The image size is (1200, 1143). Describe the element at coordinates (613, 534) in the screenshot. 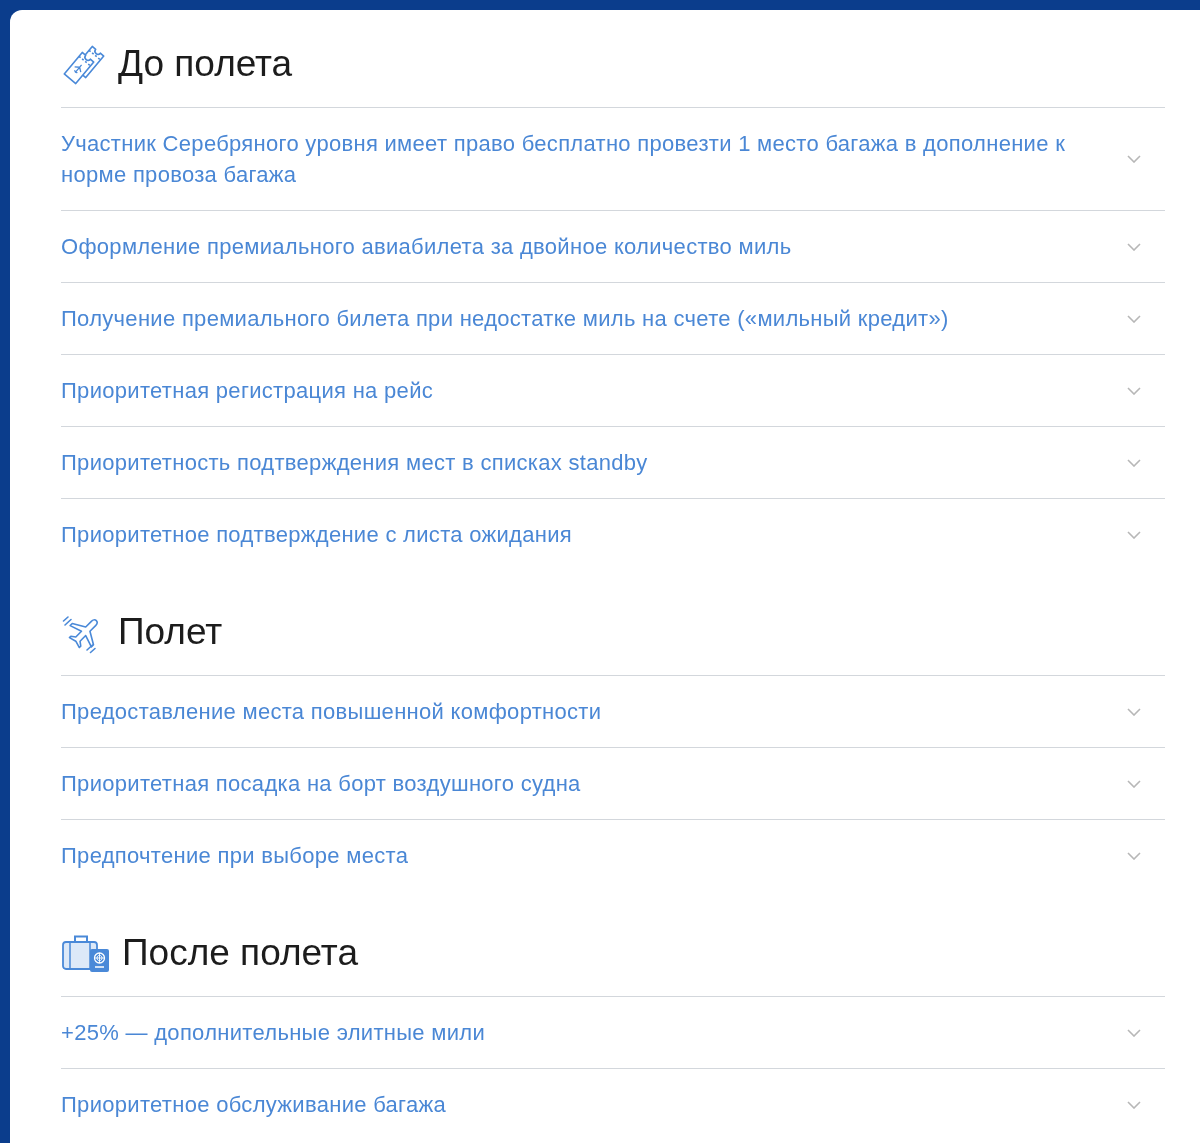

I see `accordion-header: Приоритетное подтверждение с листа ожидания` at that location.